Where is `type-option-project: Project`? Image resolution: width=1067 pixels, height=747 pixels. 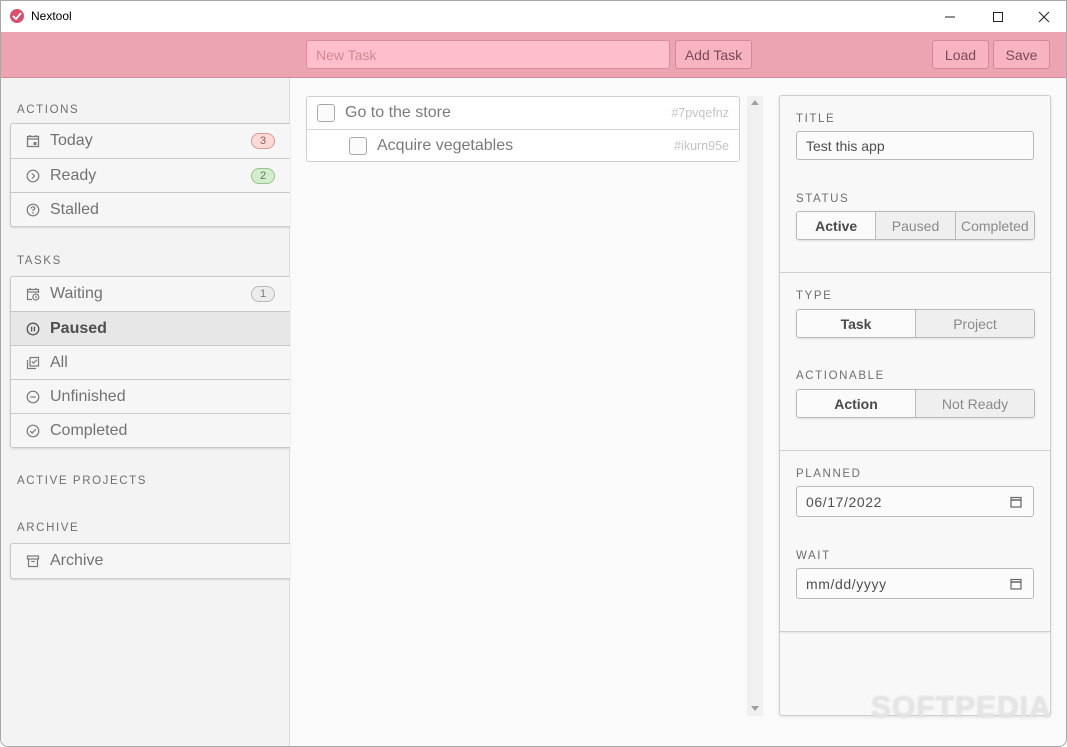 type-option-project: Project is located at coordinates (974, 323).